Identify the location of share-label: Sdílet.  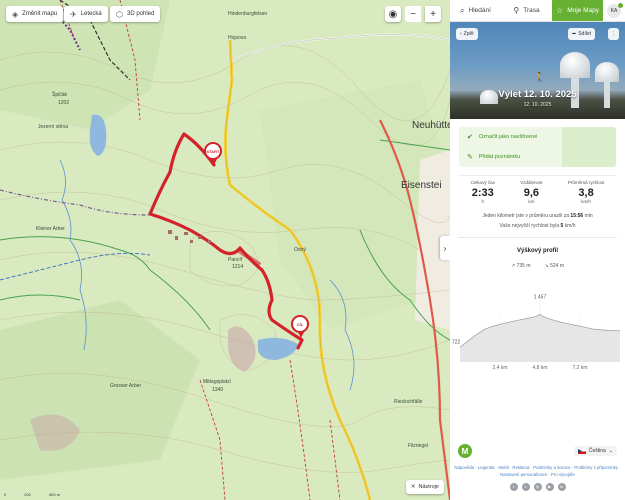
(584, 34).